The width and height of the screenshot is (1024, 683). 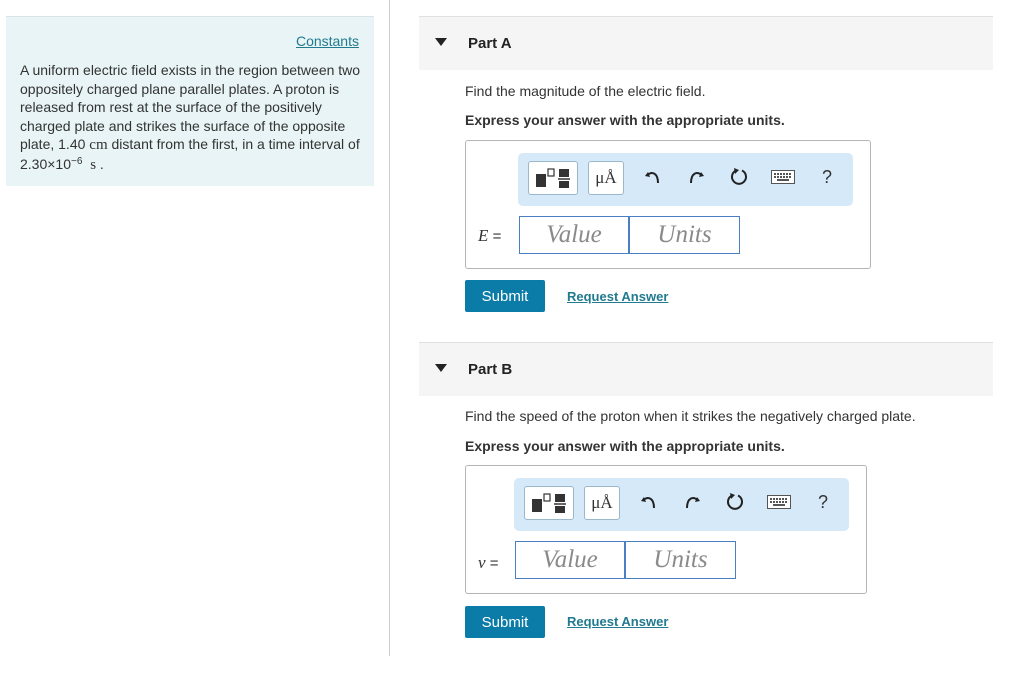 What do you see at coordinates (505, 622) in the screenshot?
I see `part-b-submit-button: Submit` at bounding box center [505, 622].